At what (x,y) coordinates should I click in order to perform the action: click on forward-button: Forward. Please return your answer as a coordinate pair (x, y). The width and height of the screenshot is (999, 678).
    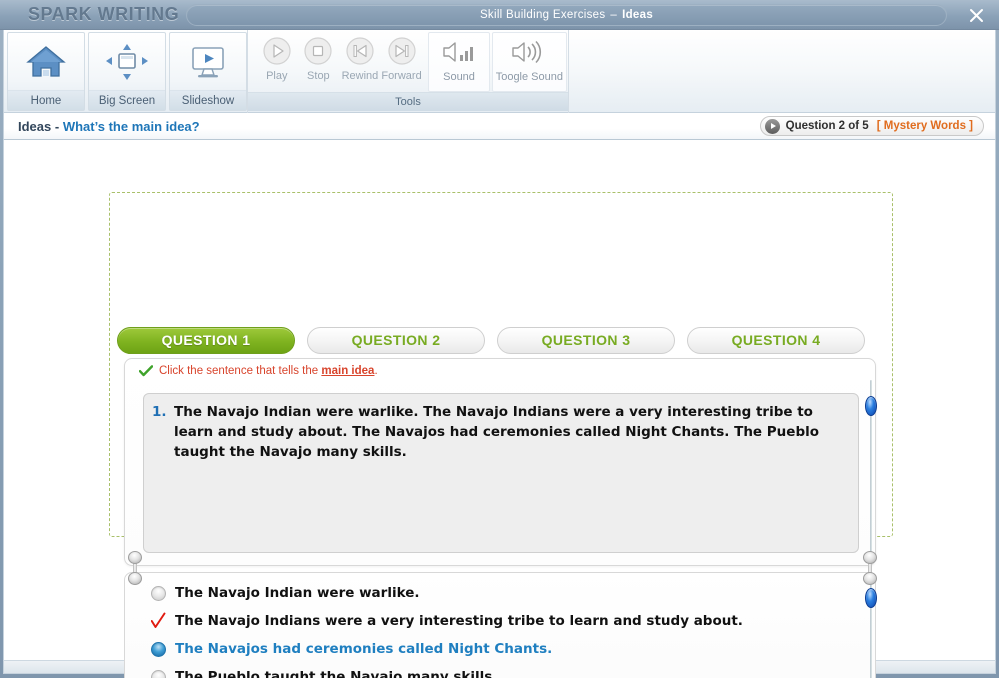
    Looking at the image, I should click on (402, 62).